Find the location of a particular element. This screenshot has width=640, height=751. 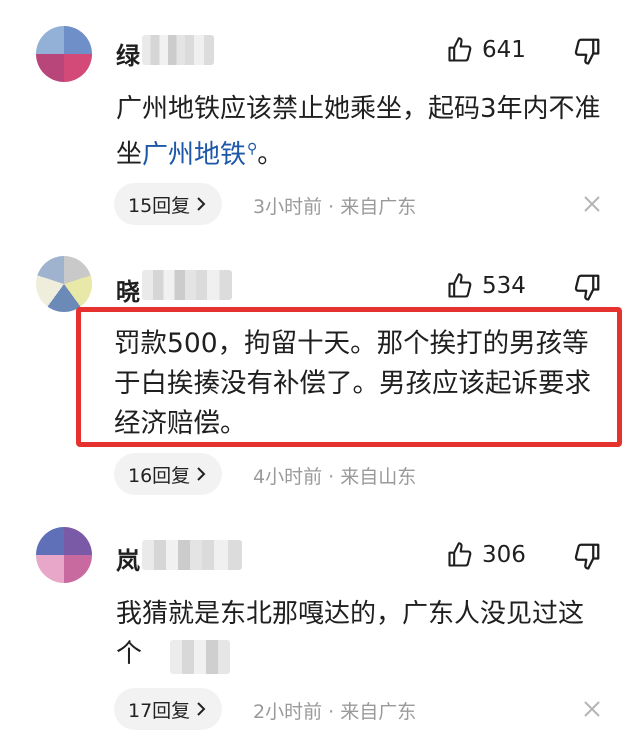

like-button: 306 is located at coordinates (486, 555).